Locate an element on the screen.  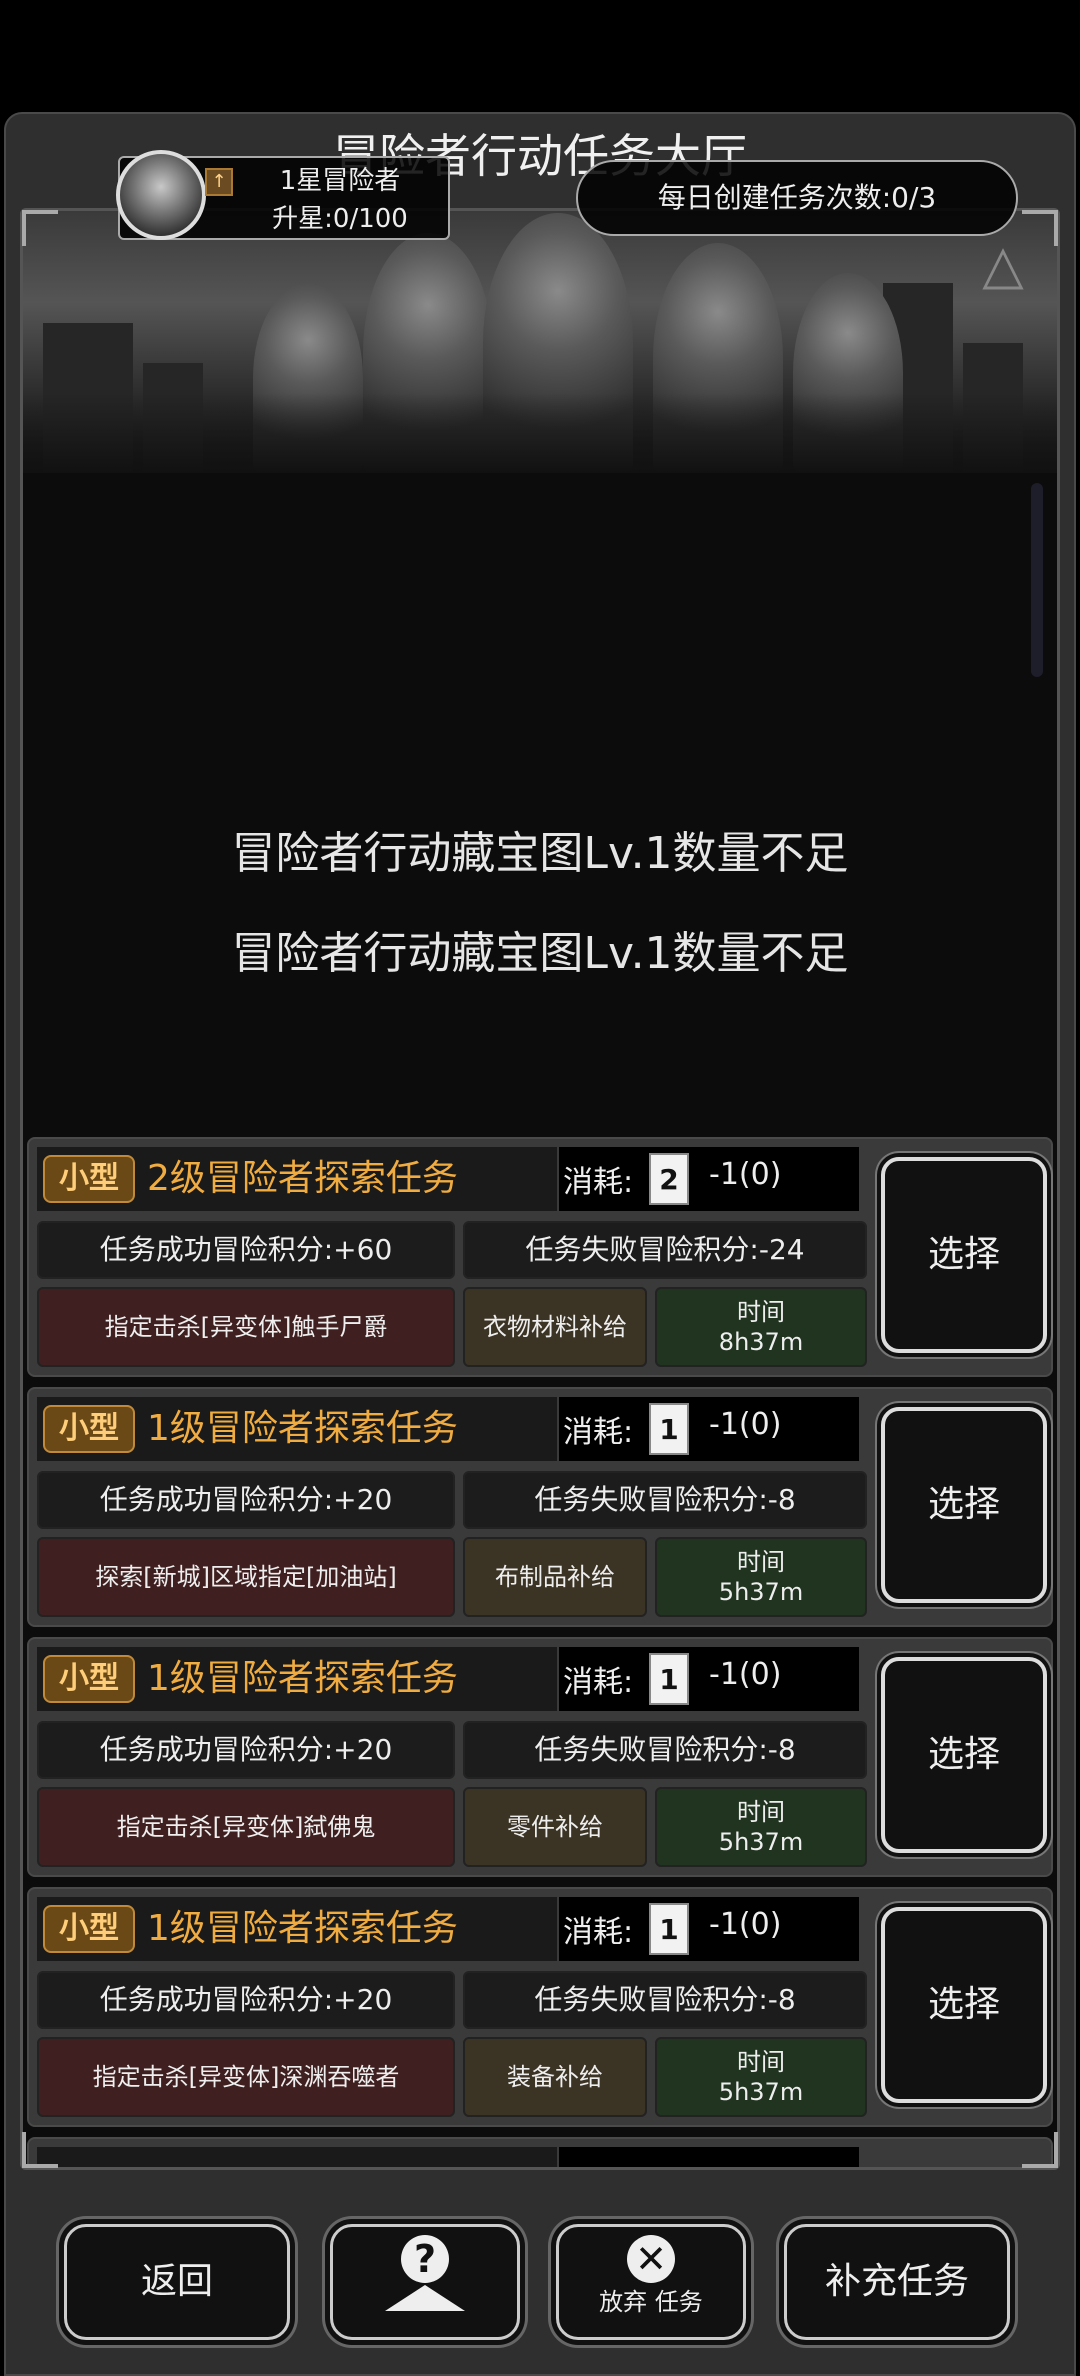
scrollbar is located at coordinates (1037, 580).